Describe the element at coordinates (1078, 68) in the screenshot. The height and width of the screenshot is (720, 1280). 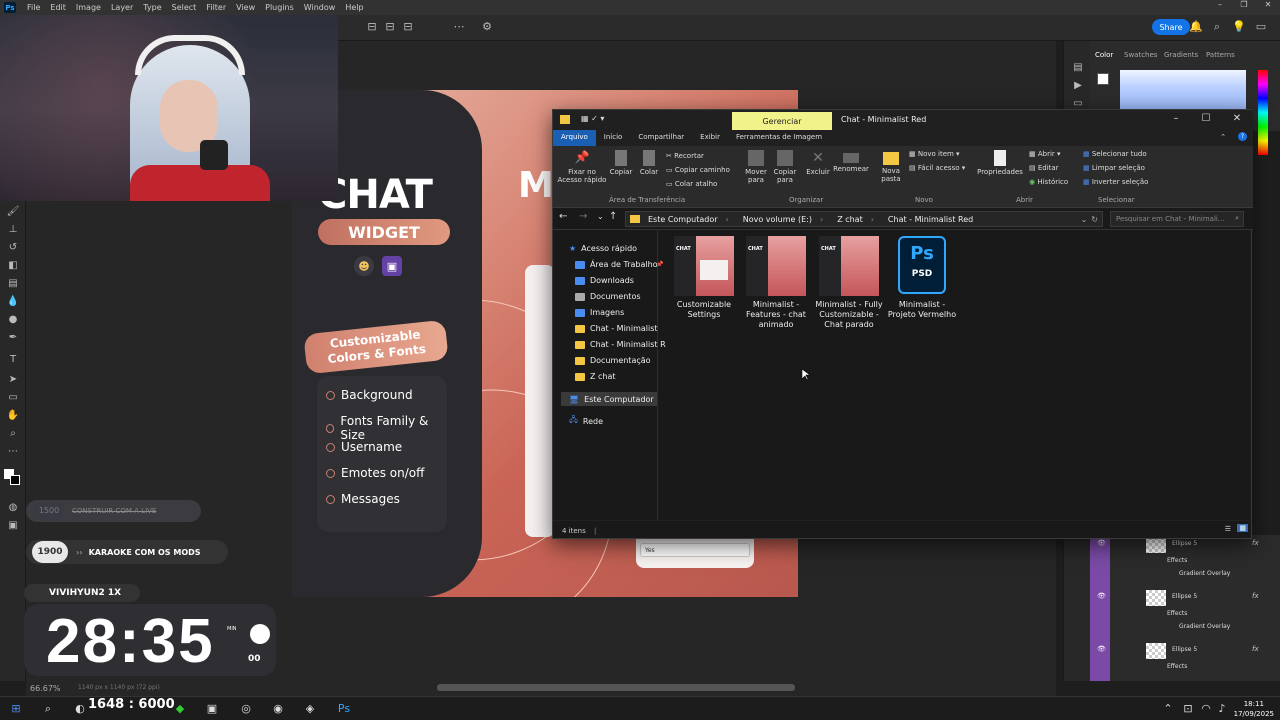
I see `properties-icon: ▤` at that location.